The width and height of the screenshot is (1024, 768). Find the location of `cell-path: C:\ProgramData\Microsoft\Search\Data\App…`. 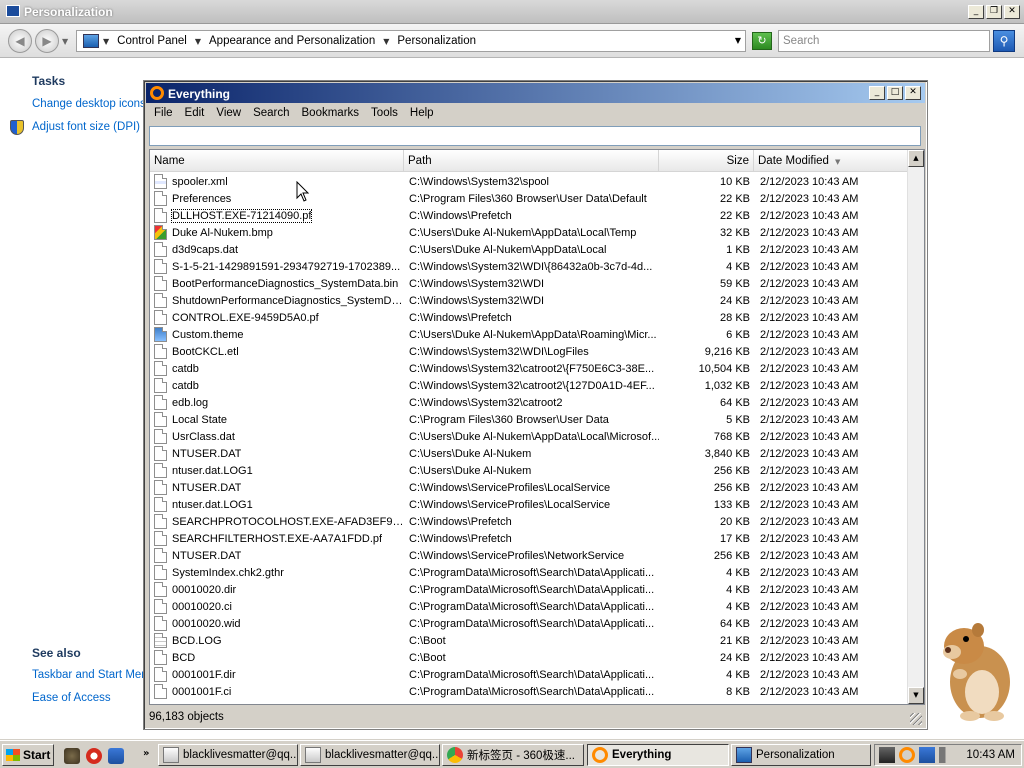

cell-path: C:\ProgramData\Microsoft\Search\Data\App… is located at coordinates (532, 606).